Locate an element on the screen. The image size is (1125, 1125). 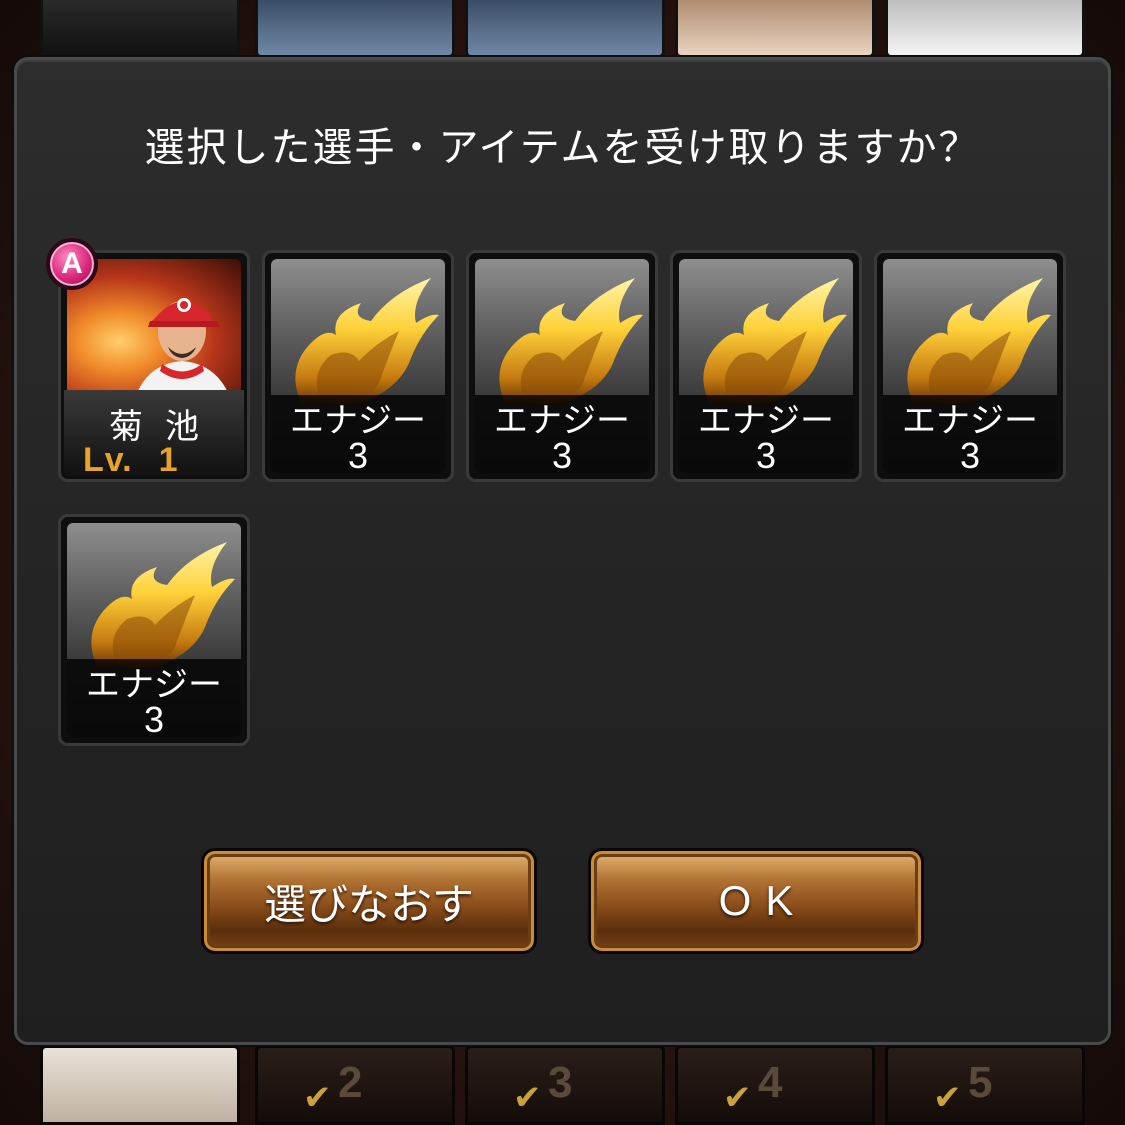
bg-empty-slot: ✔ 3 is located at coordinates (565, 1085).